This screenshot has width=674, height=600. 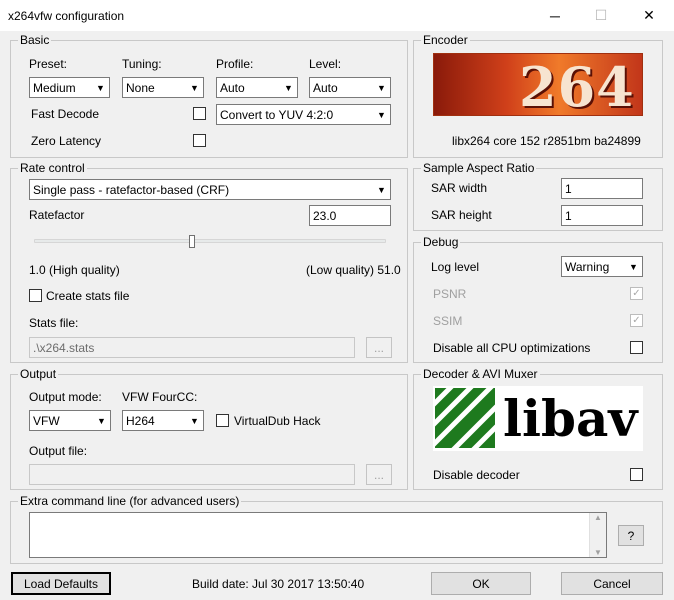 What do you see at coordinates (448, 321) in the screenshot?
I see `ssim-label: SSIM` at bounding box center [448, 321].